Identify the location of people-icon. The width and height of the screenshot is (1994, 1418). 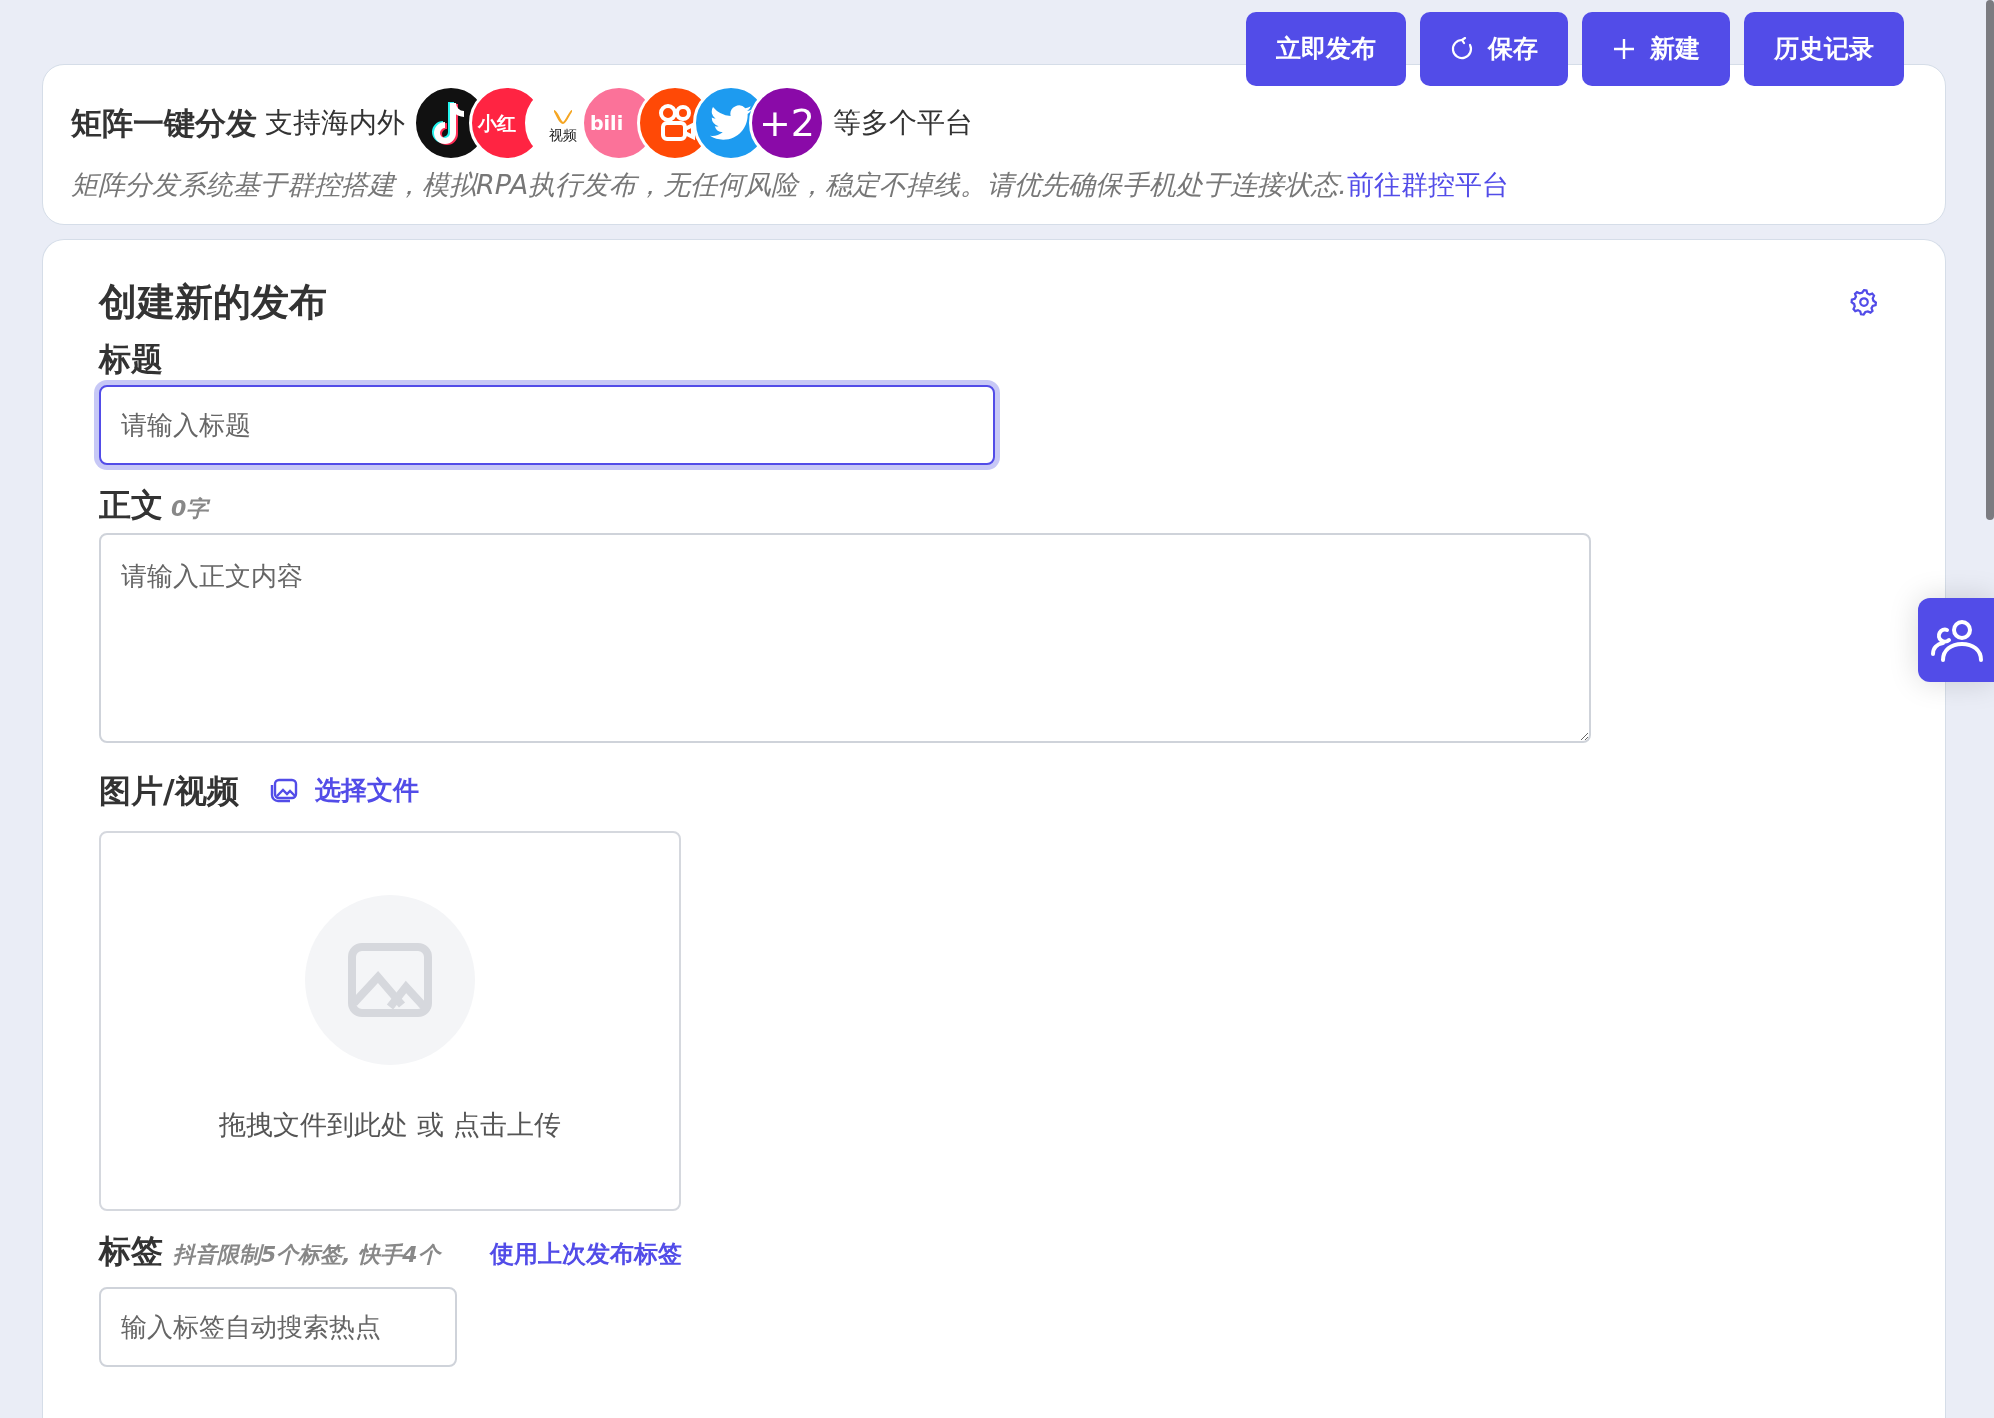
(1956, 640).